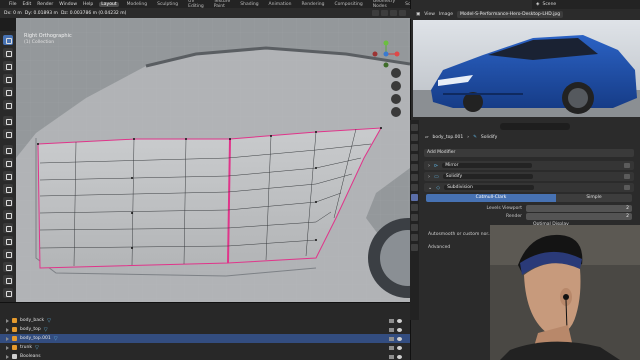 Image resolution: width=640 pixels, height=360 pixels. What do you see at coordinates (8, 228) in the screenshot?
I see `poly-build-tool-icon` at bounding box center [8, 228].